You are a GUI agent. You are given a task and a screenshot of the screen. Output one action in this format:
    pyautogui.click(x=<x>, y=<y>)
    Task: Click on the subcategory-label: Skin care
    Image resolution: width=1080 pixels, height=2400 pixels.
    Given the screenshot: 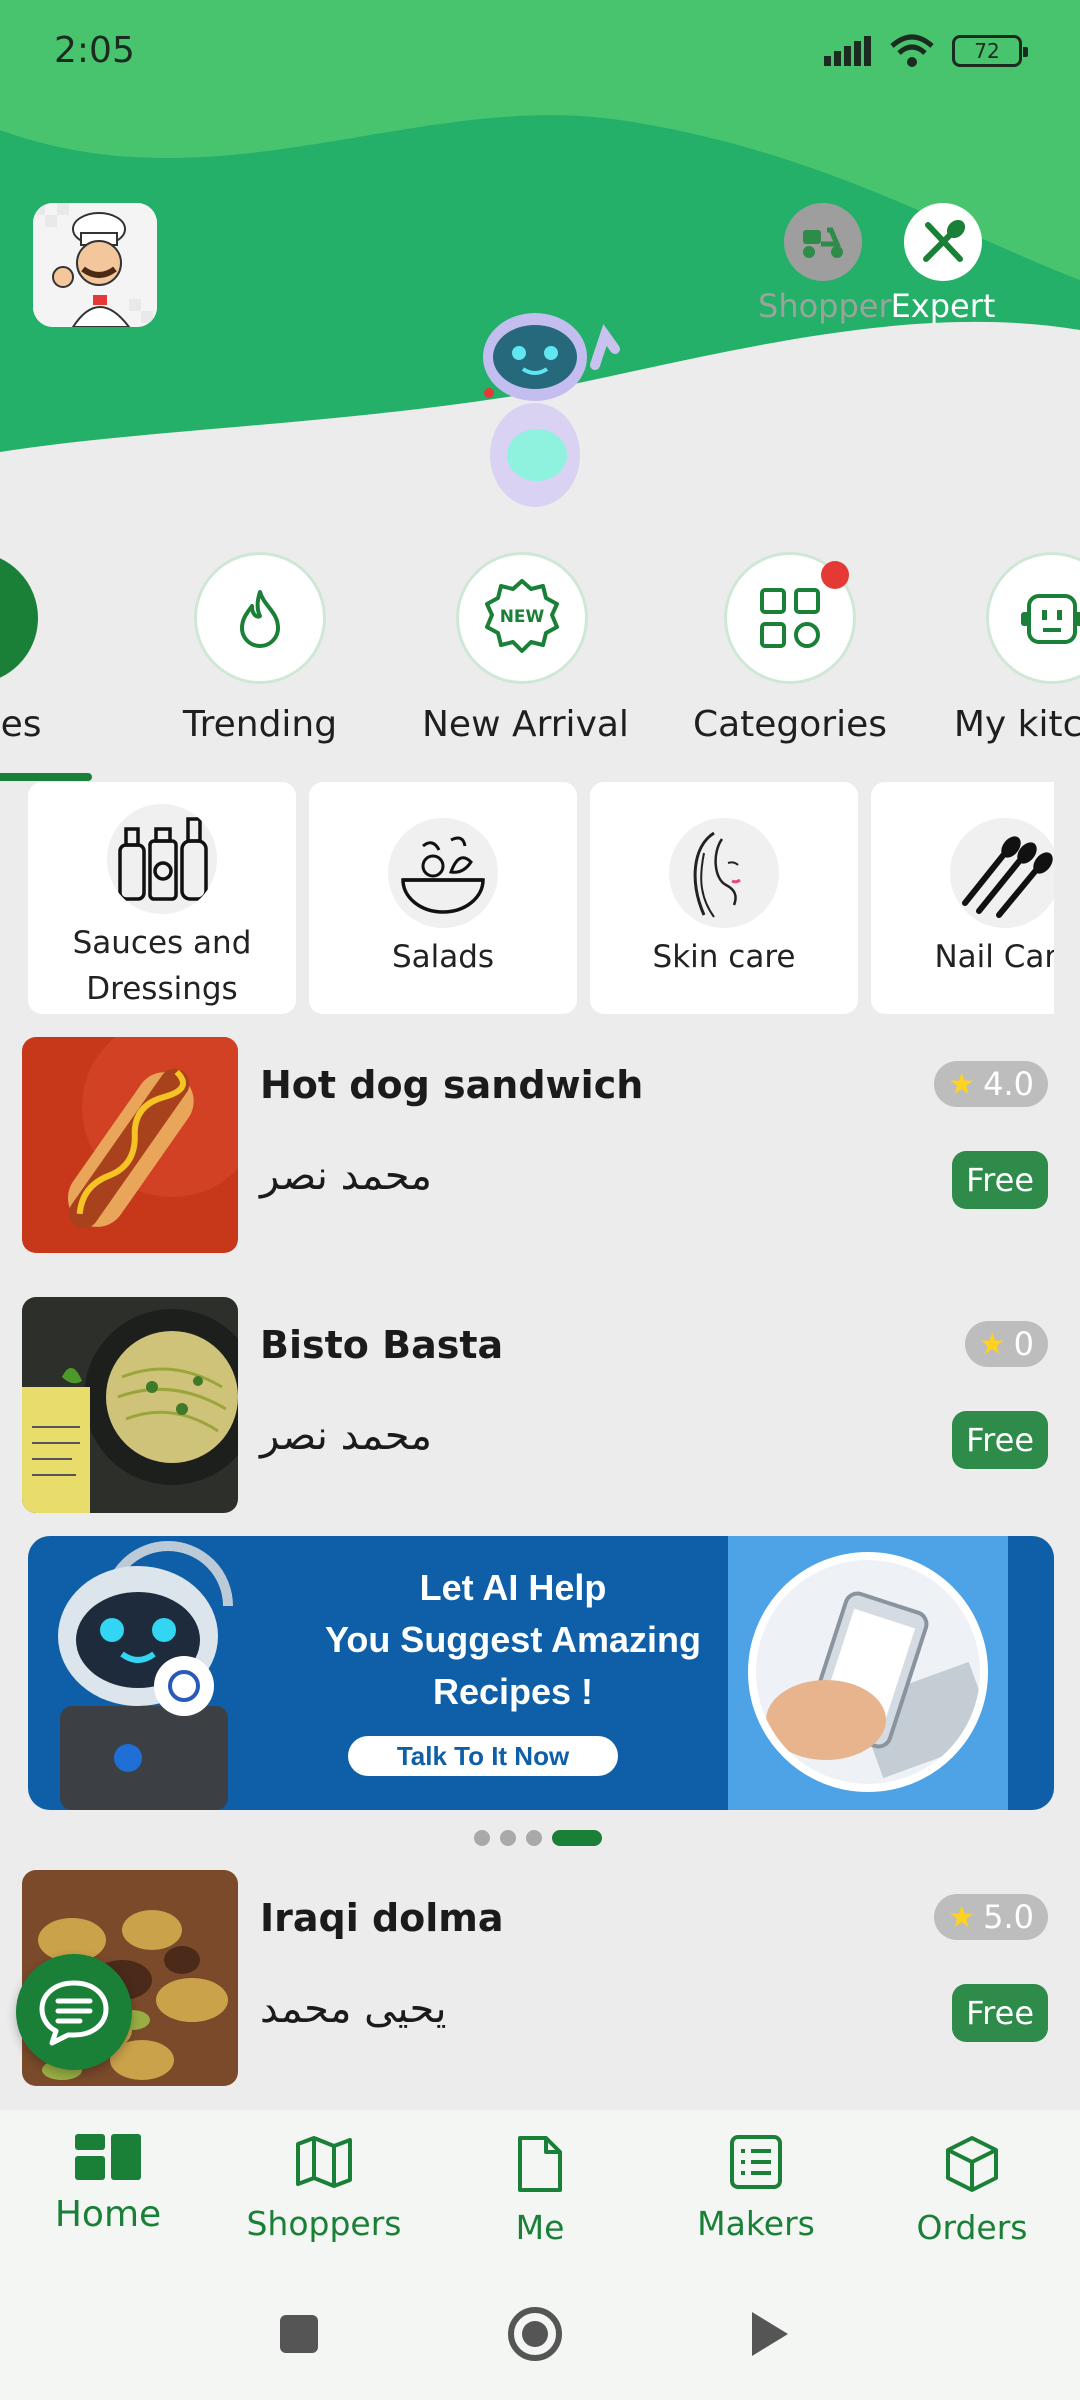 What is the action you would take?
    pyautogui.click(x=724, y=957)
    